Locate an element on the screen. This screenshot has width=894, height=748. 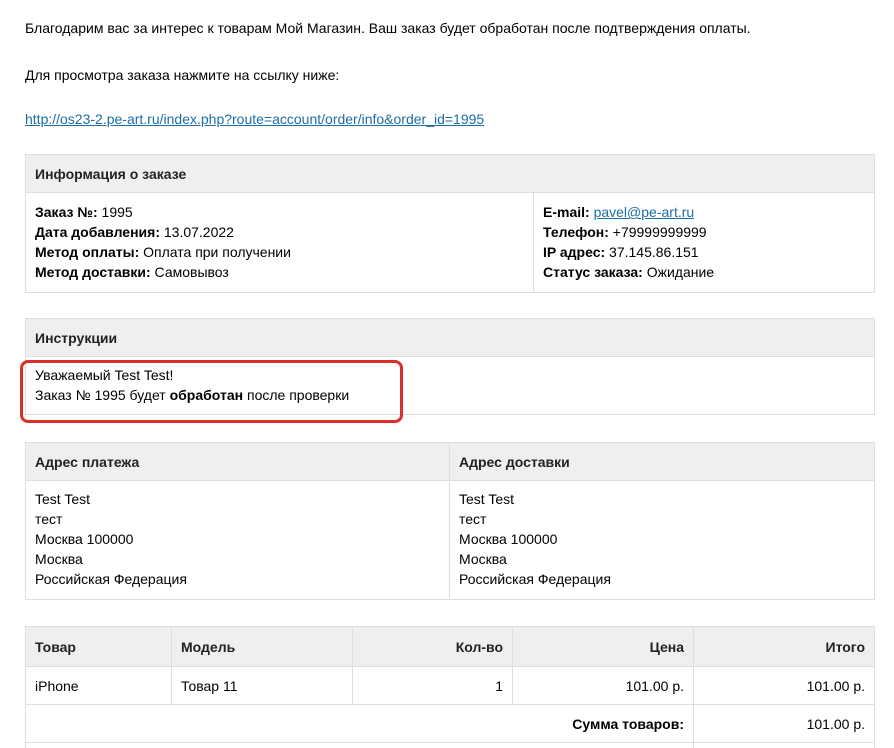
subtotal-row: Сумма товаров: 101.00 р. is located at coordinates (450, 723).